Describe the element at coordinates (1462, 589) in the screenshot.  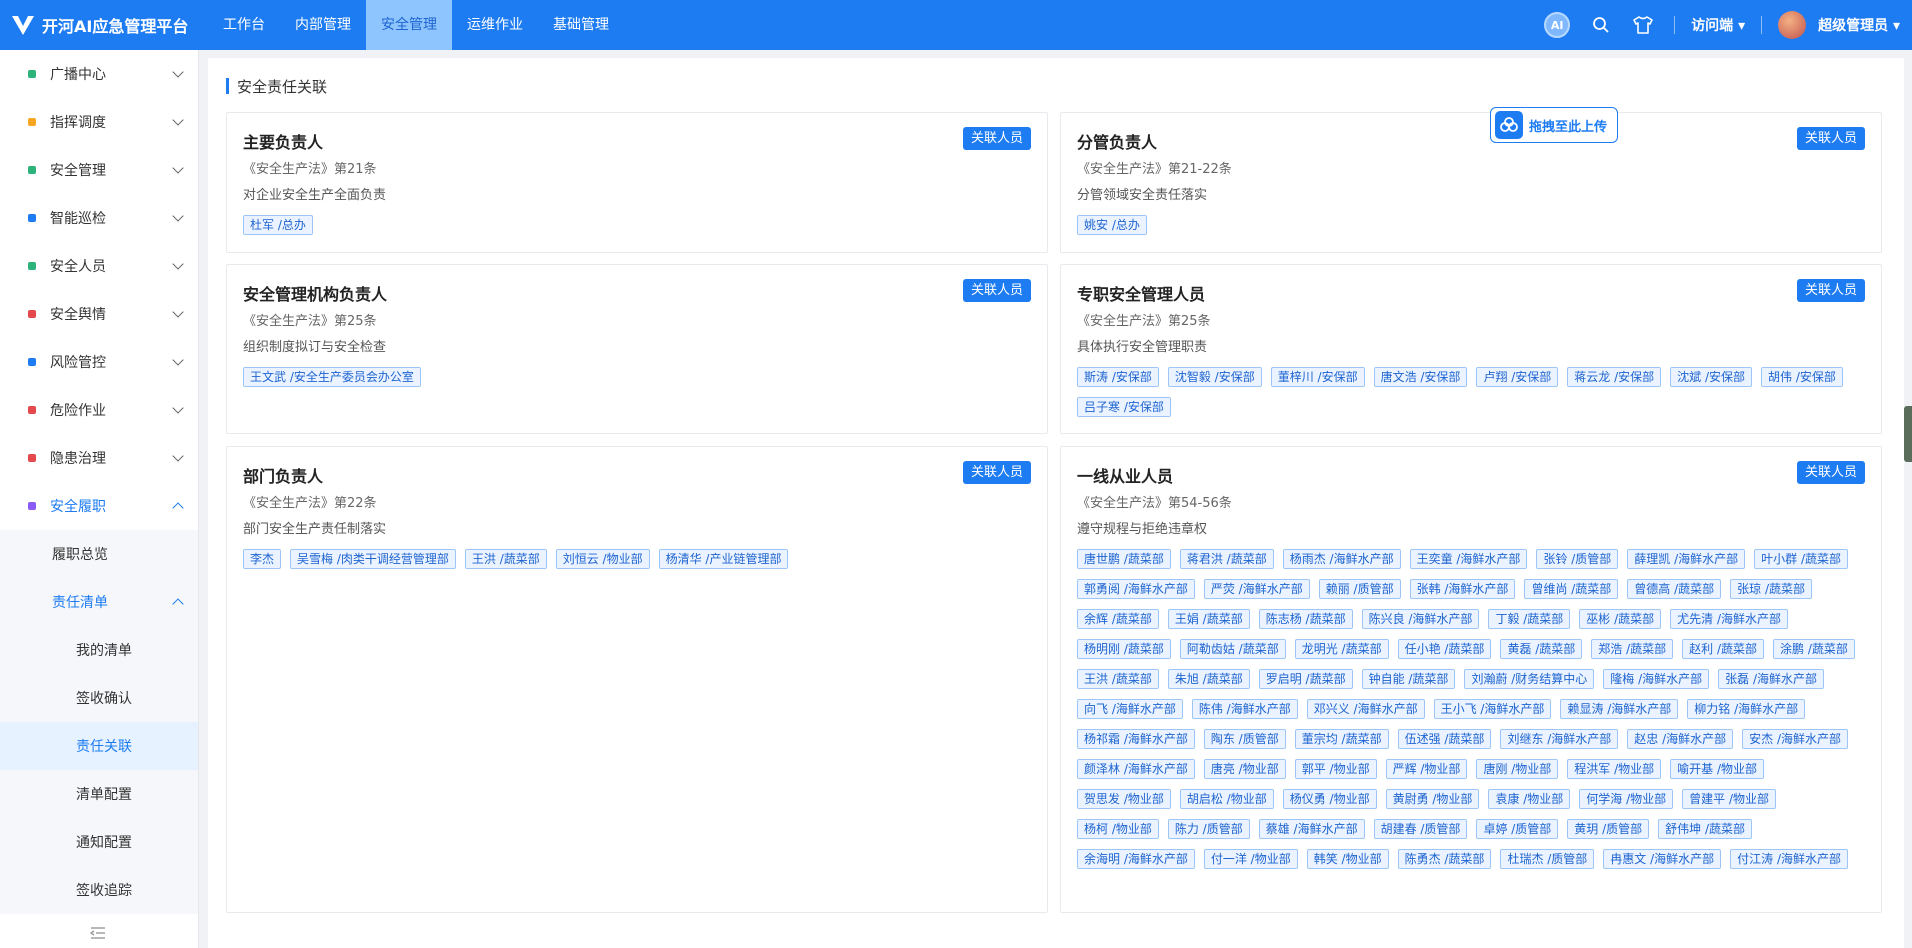
I see `person-tag: 张韩 /海鲜水产部` at that location.